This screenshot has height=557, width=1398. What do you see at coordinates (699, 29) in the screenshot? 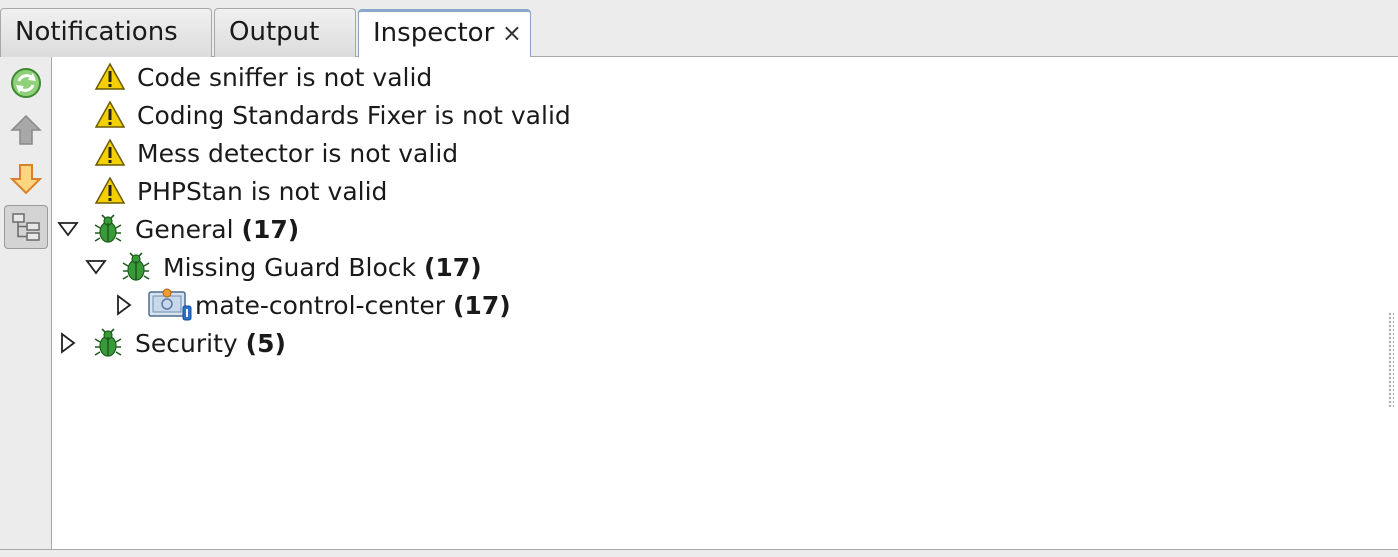
I see `tab-bar: Notifications Output Inspector ×` at bounding box center [699, 29].